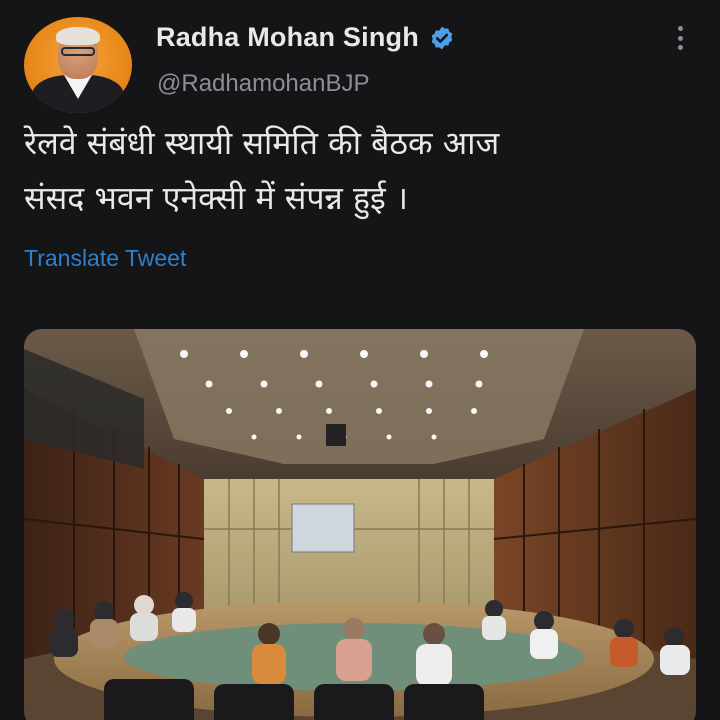 The height and width of the screenshot is (720, 720). Describe the element at coordinates (105, 258) in the screenshot. I see `translate-tweet-link: Translate Tweet` at that location.